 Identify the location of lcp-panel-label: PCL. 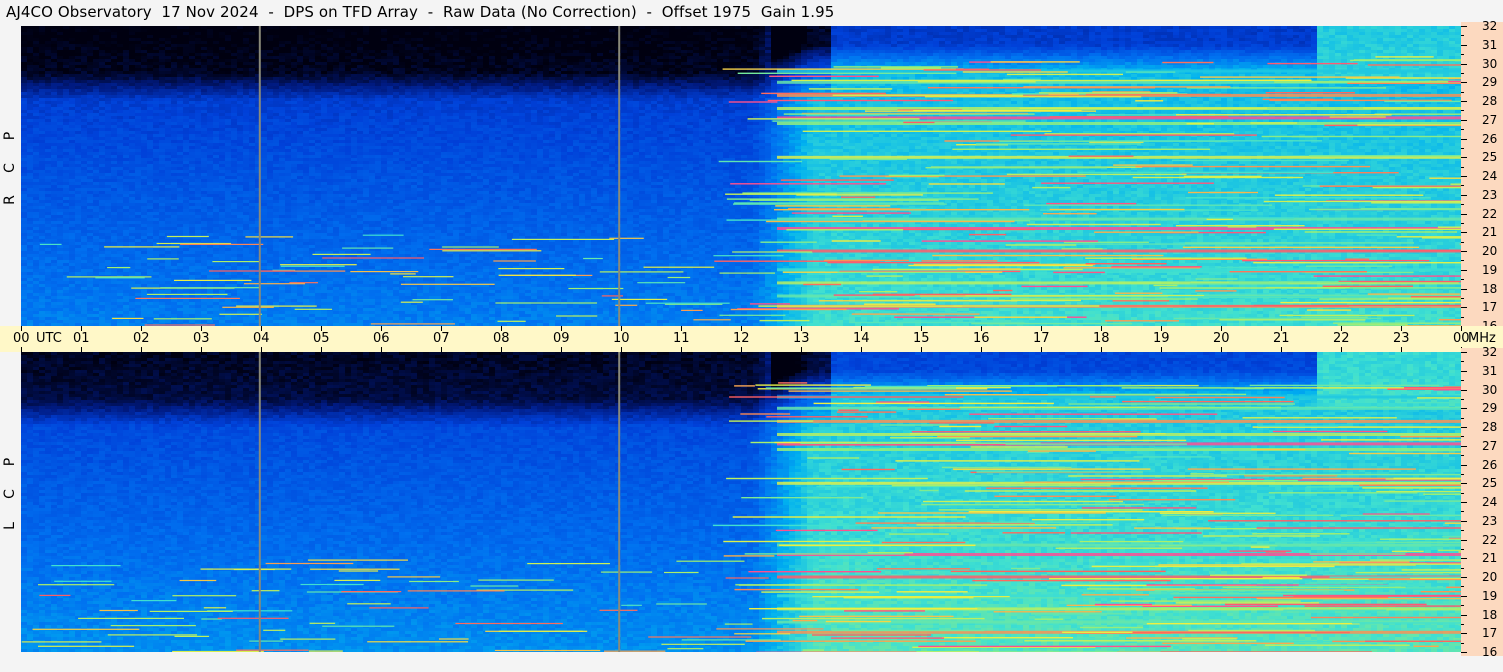
(10, 494).